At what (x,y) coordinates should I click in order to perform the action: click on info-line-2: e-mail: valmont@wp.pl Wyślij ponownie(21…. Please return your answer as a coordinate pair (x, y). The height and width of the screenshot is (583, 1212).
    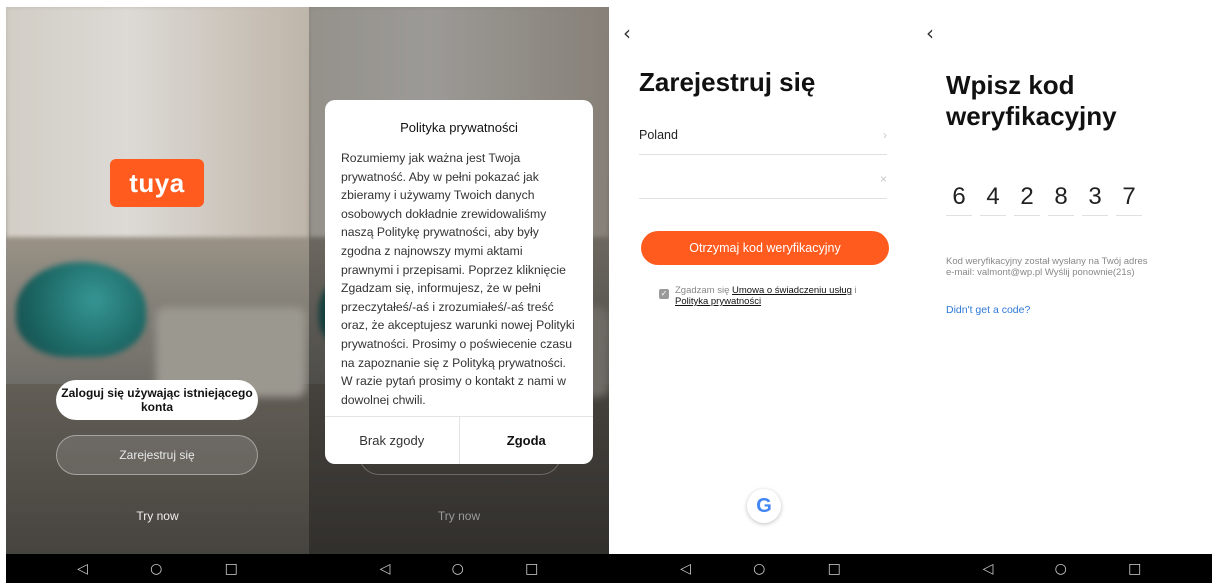
    Looking at the image, I should click on (1040, 272).